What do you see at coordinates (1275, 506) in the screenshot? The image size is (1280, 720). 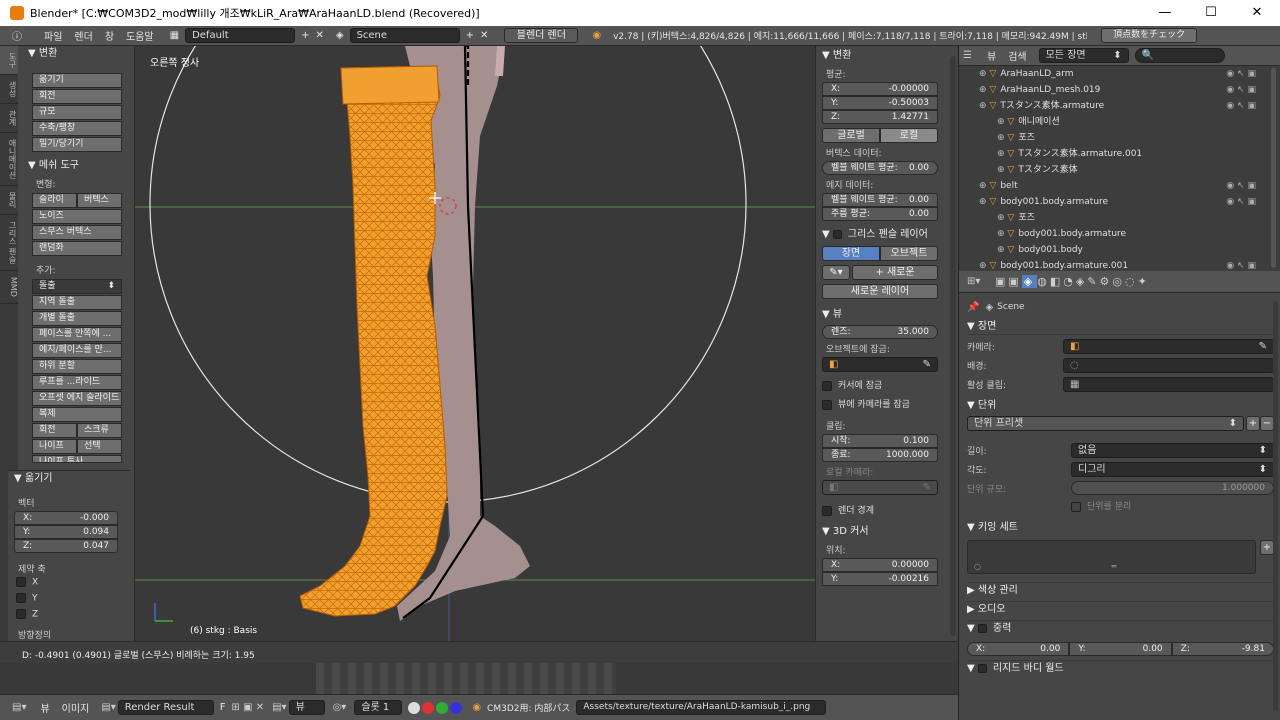 I see `properties-scrollbar` at bounding box center [1275, 506].